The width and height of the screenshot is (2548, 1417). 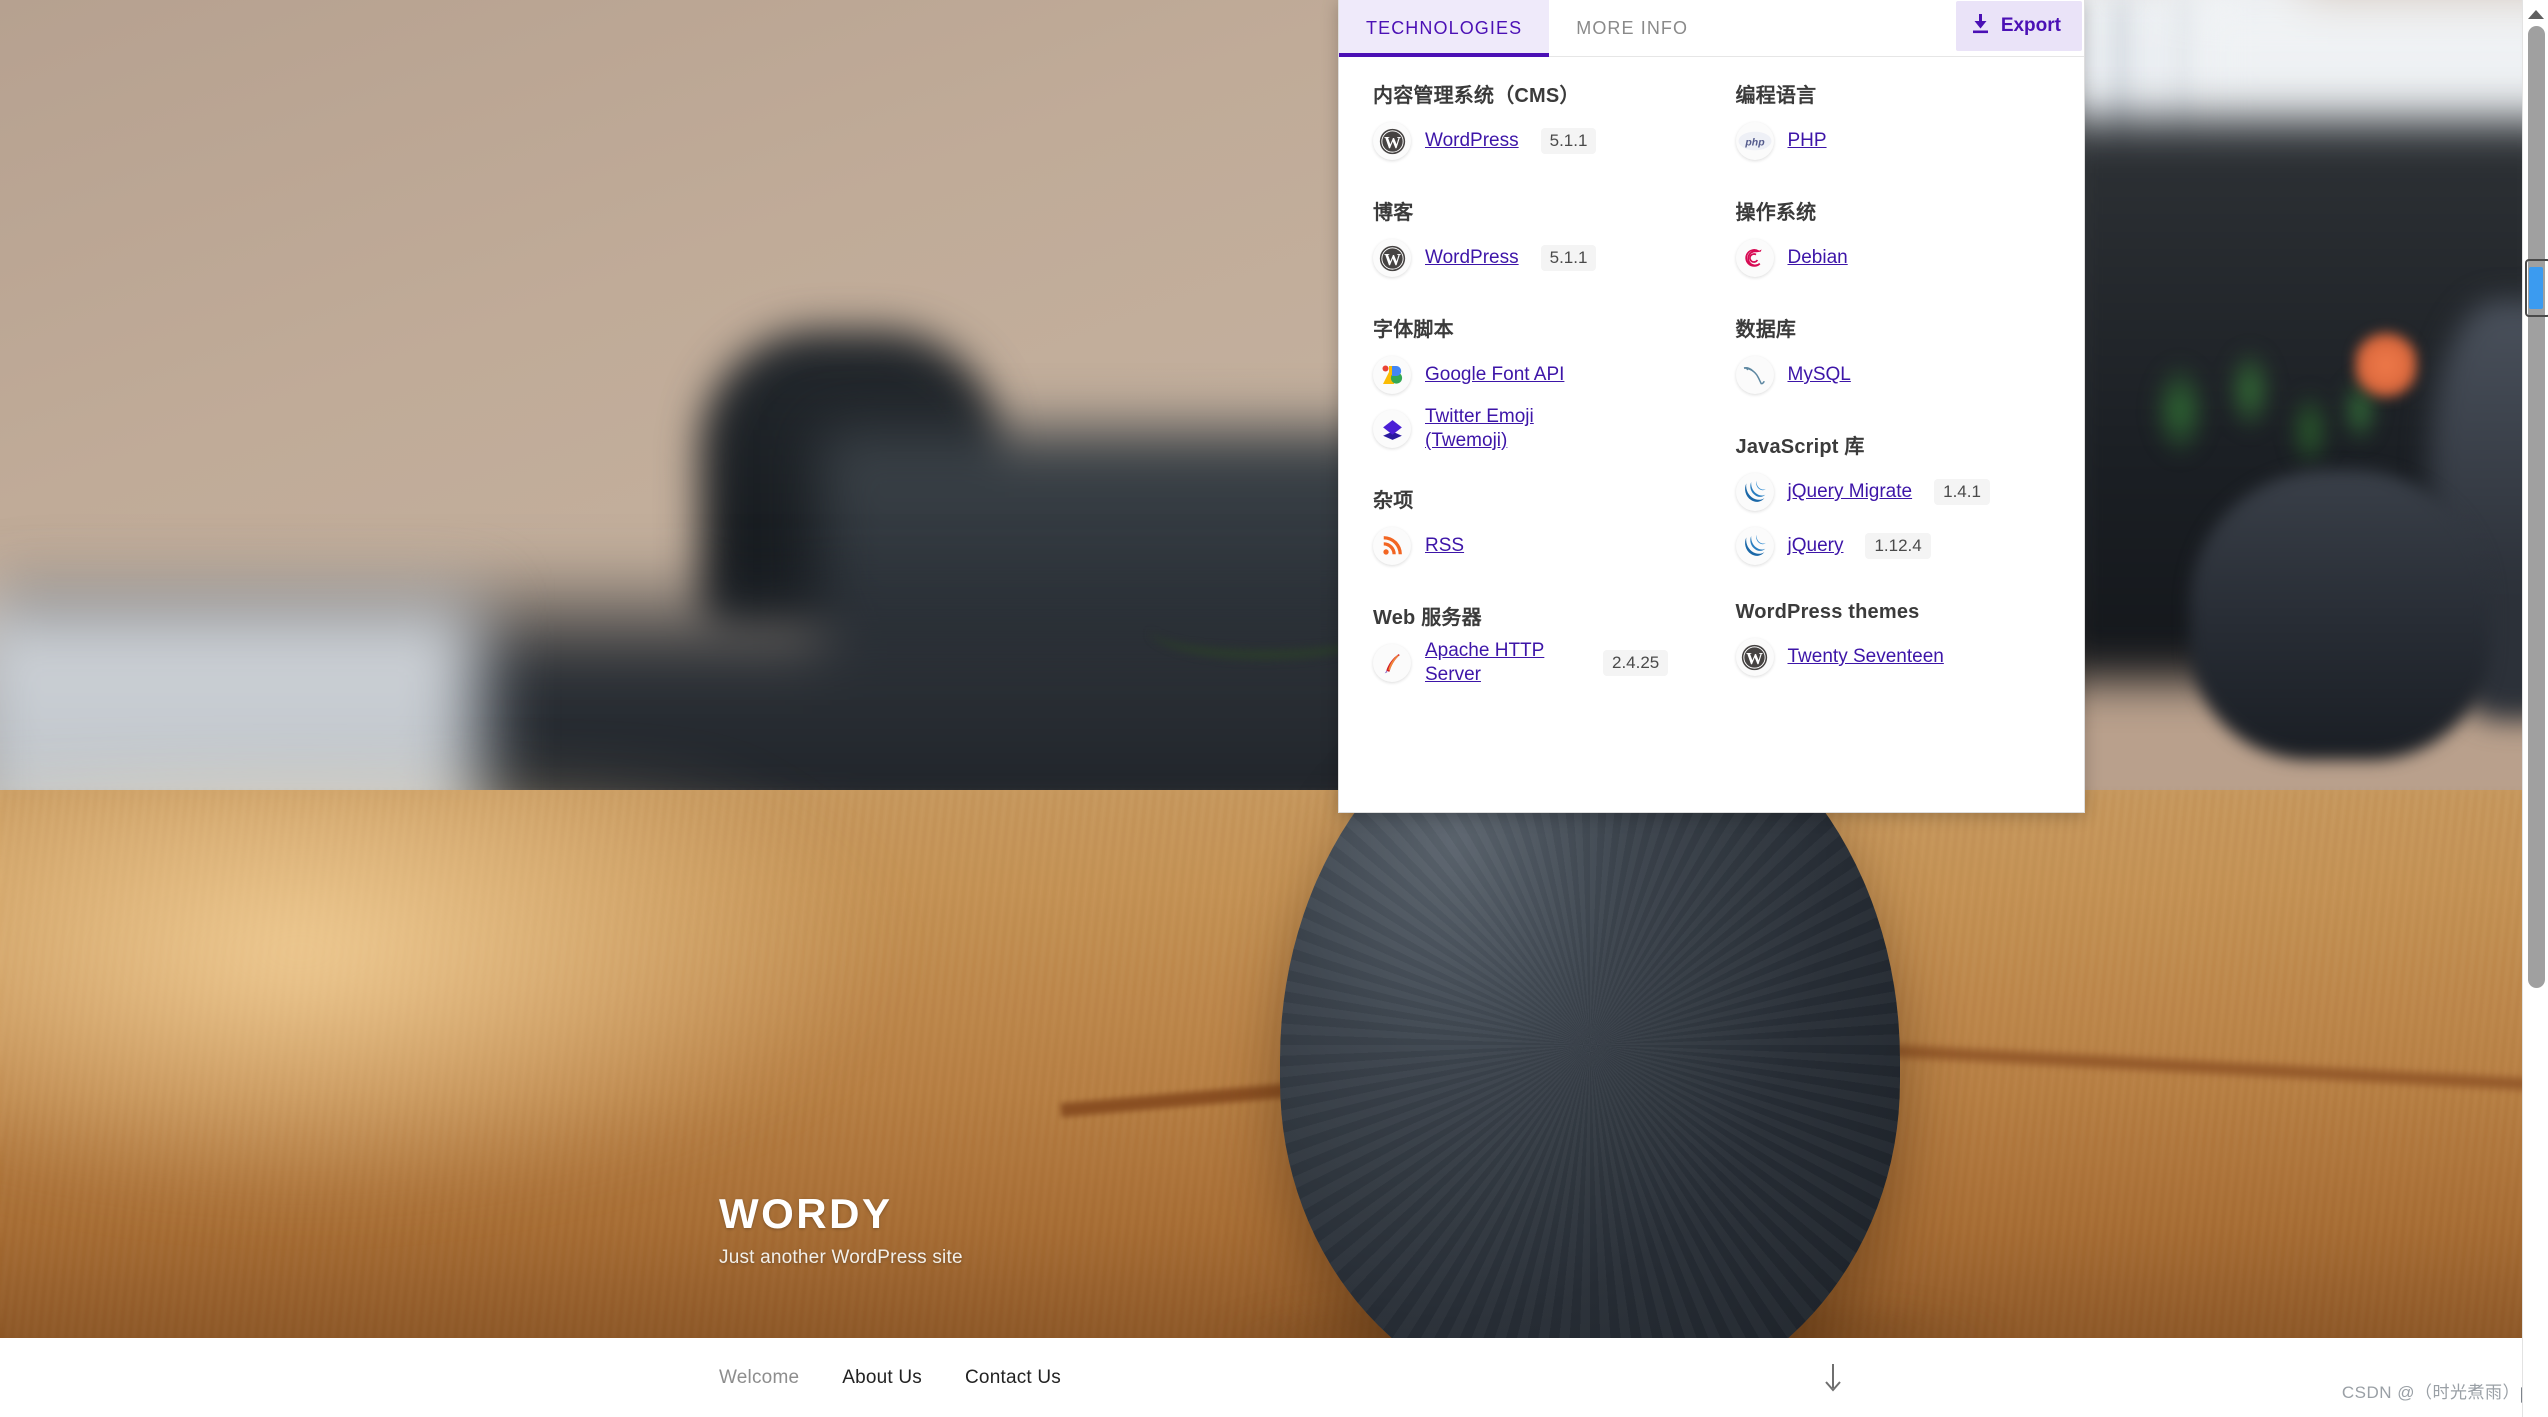 I want to click on category-database: 数据库 MySQL, so click(x=1899, y=357).